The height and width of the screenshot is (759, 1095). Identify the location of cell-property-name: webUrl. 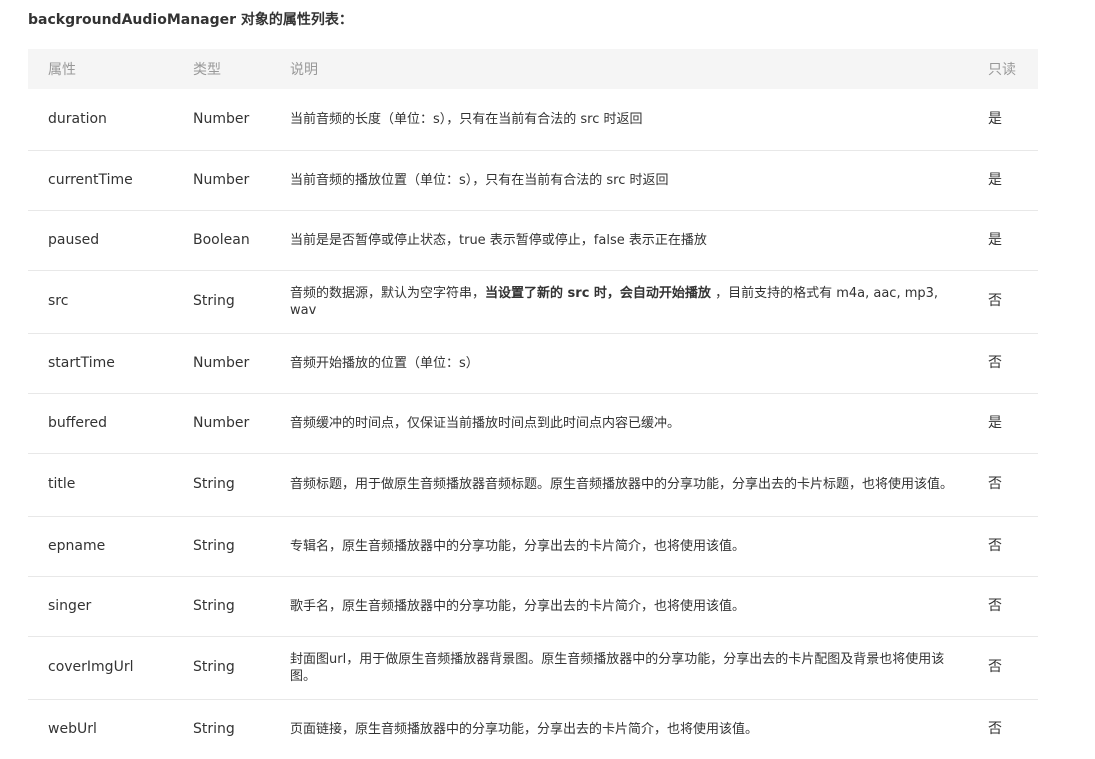
(72, 728).